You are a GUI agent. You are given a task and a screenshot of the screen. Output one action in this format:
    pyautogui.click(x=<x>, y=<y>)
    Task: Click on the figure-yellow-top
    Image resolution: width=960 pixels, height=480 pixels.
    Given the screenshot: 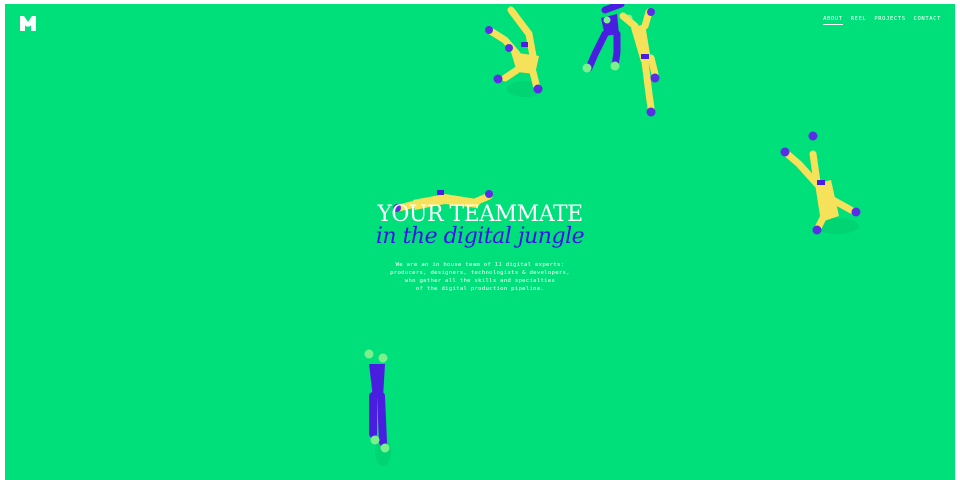 What is the action you would take?
    pyautogui.click(x=514, y=51)
    